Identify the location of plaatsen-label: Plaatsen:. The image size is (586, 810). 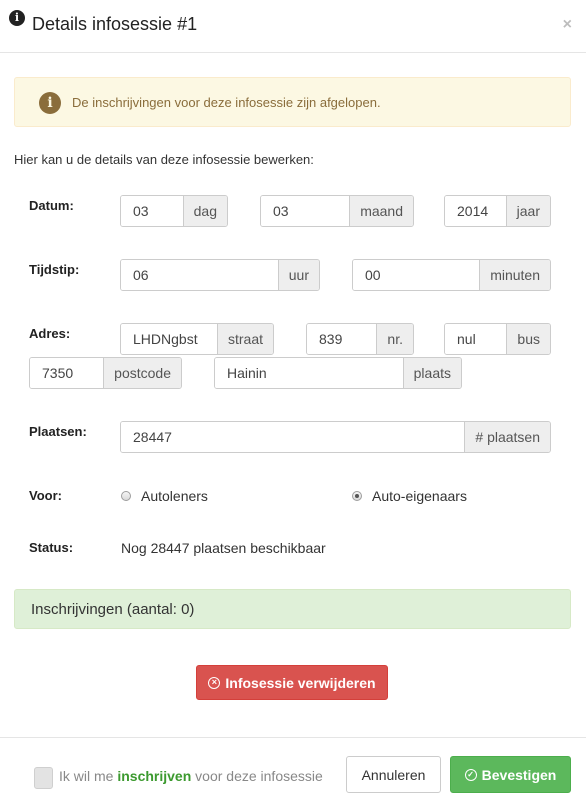
(58, 431).